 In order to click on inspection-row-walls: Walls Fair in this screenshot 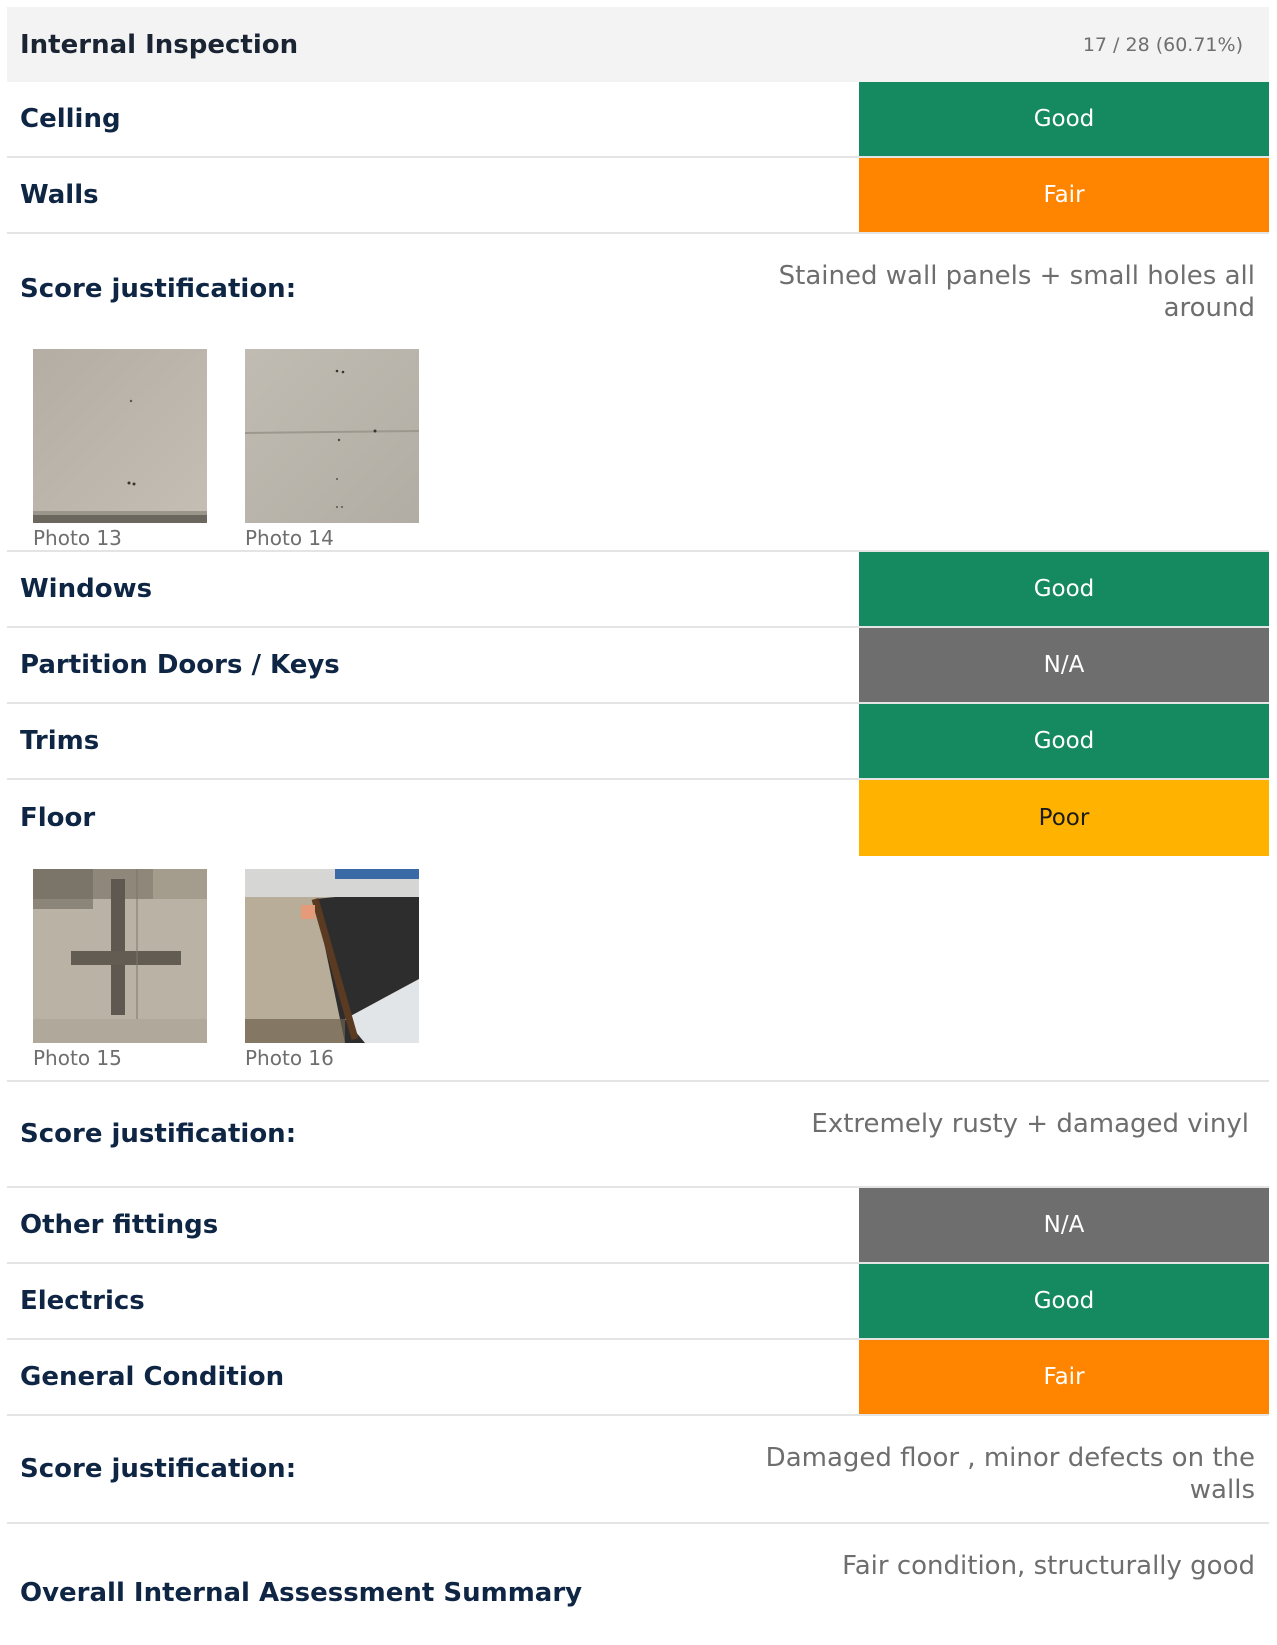, I will do `click(638, 196)`.